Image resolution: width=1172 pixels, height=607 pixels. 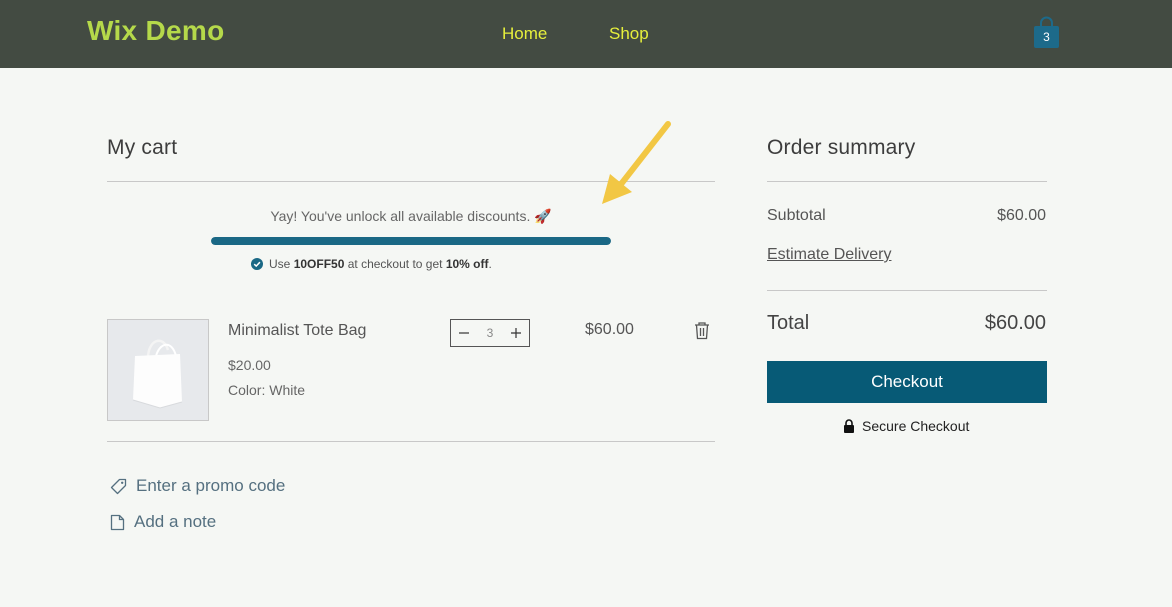 What do you see at coordinates (267, 390) in the screenshot?
I see `item-color: Color: White` at bounding box center [267, 390].